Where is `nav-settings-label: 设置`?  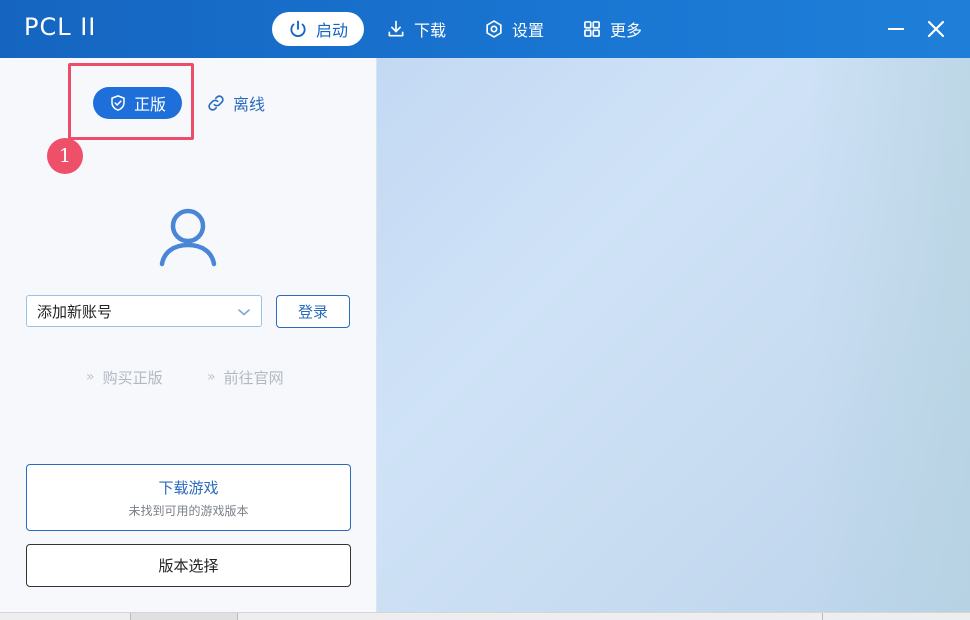
nav-settings-label: 设置 is located at coordinates (528, 30).